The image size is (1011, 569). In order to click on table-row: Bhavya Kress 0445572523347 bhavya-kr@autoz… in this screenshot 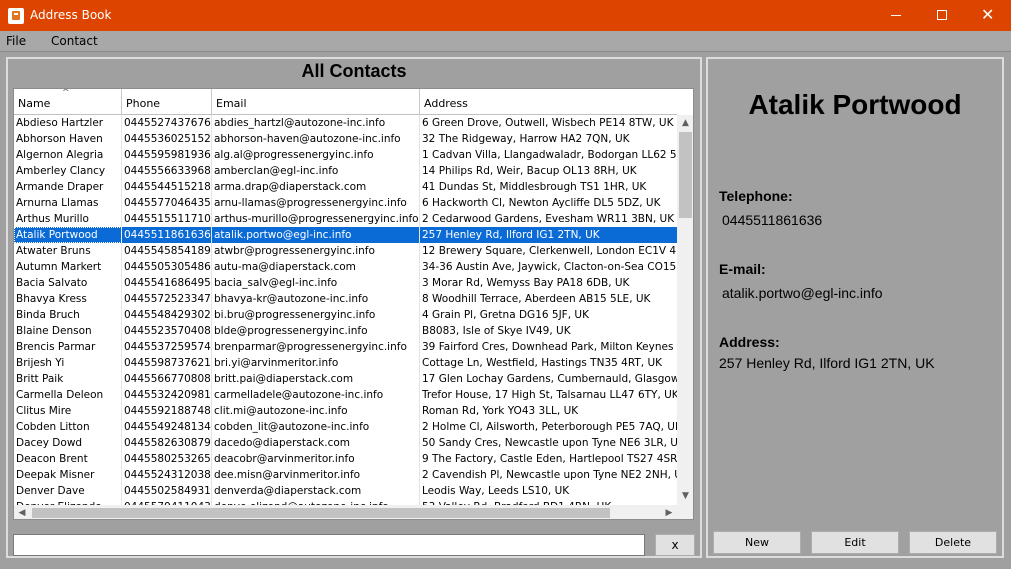, I will do `click(345, 299)`.